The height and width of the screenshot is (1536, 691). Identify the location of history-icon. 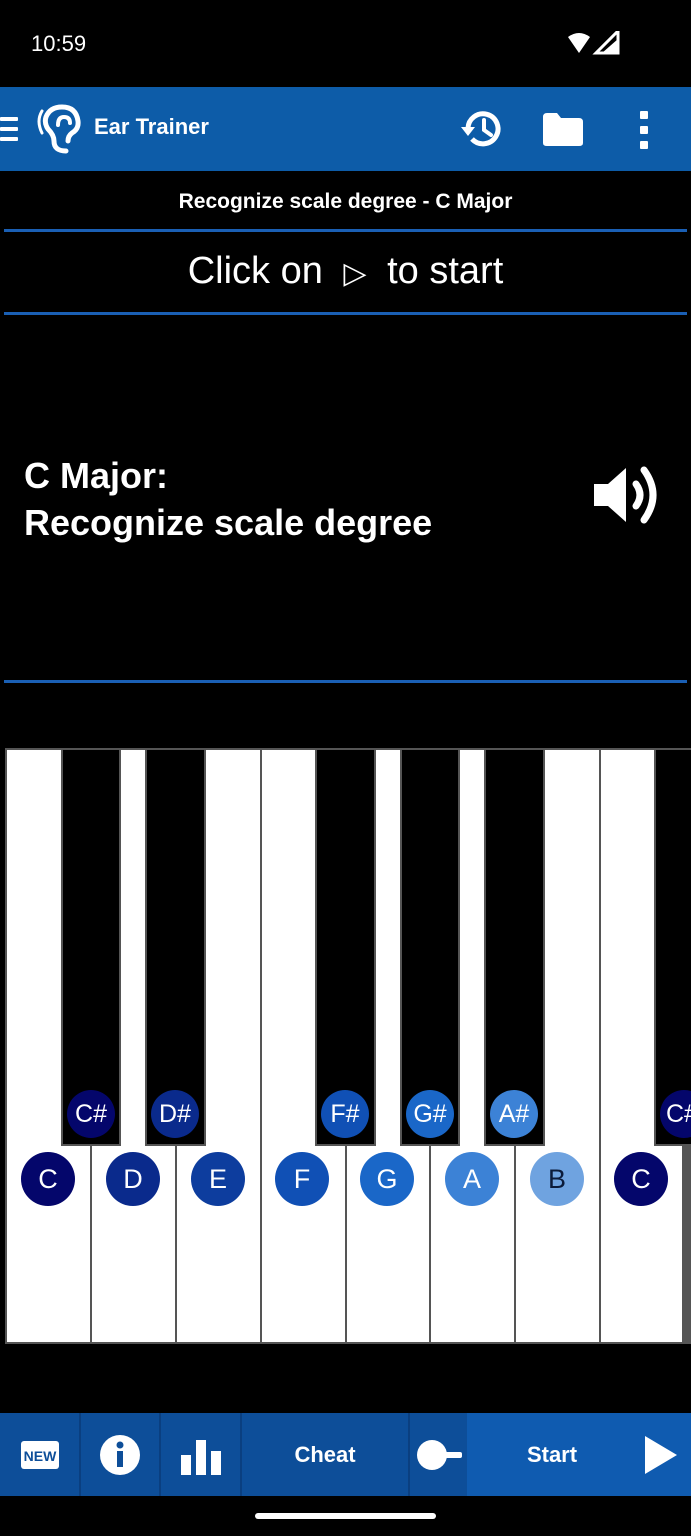
(482, 129).